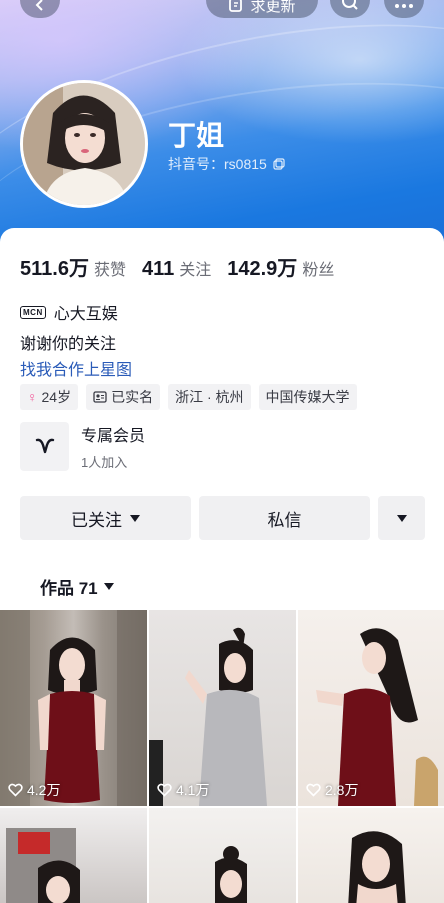  I want to click on nickname: 丁姐, so click(196, 135).